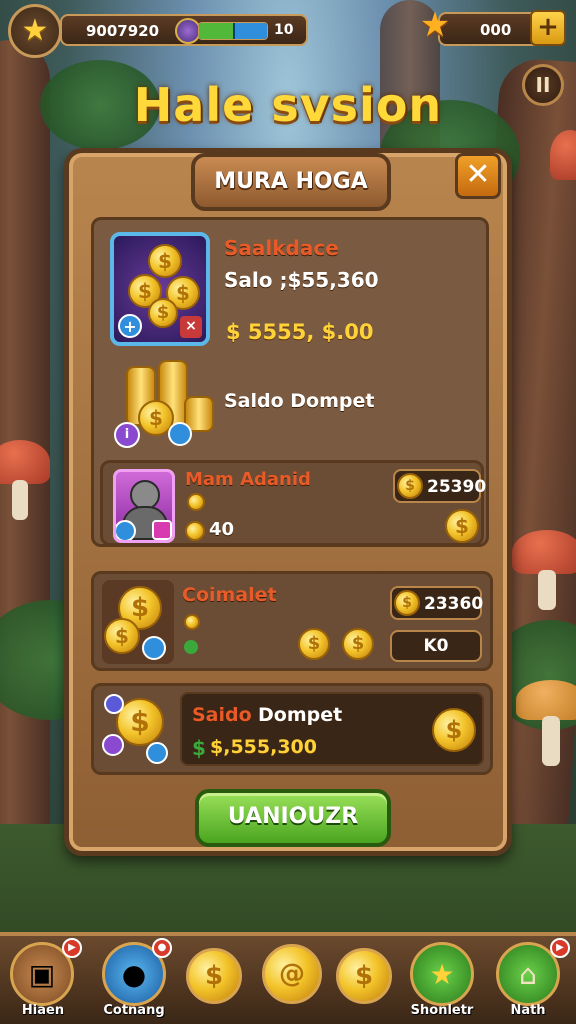 The image size is (576, 1024). I want to click on balance-label: Saalkdace, so click(281, 248).